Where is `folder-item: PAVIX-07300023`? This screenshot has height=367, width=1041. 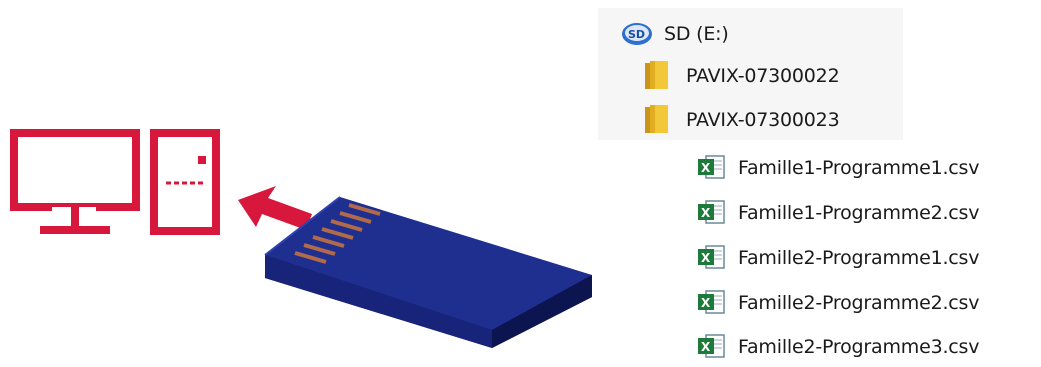 folder-item: PAVIX-07300023 is located at coordinates (741, 120).